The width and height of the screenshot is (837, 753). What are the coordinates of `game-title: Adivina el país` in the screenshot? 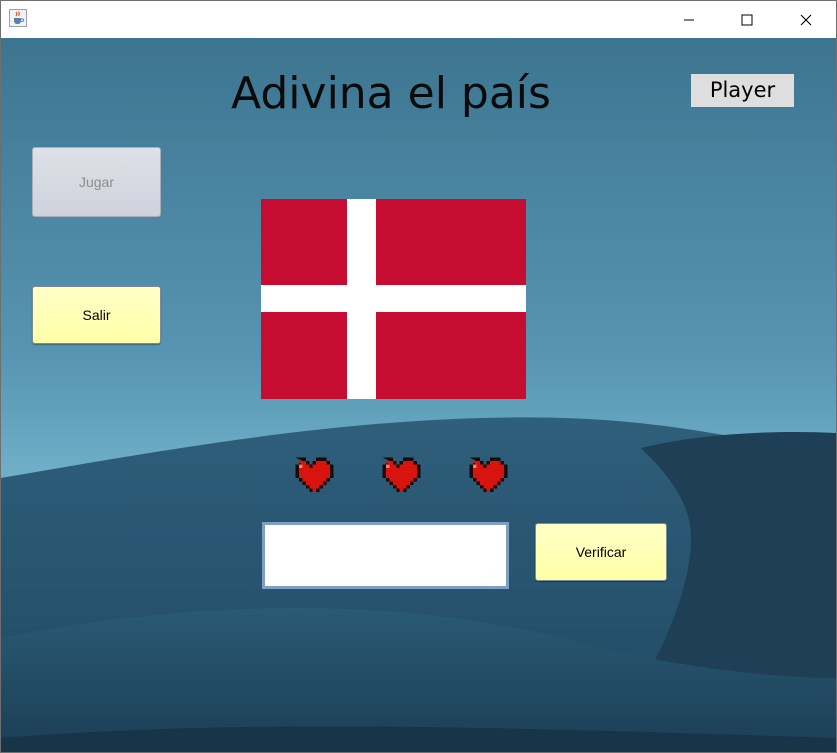 It's located at (391, 93).